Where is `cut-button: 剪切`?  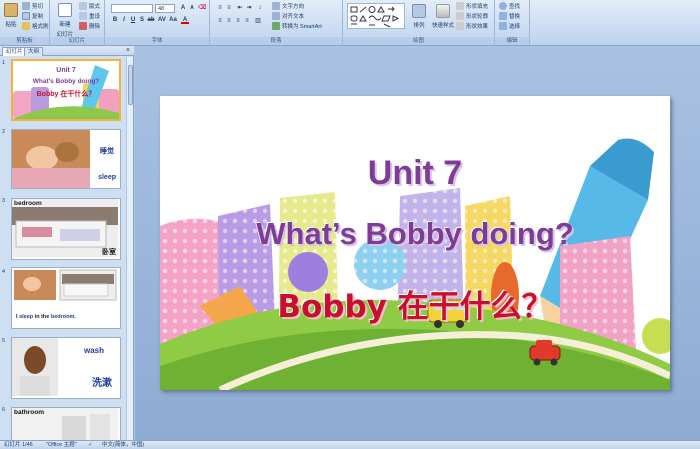
cut-button: 剪切 is located at coordinates (32, 6).